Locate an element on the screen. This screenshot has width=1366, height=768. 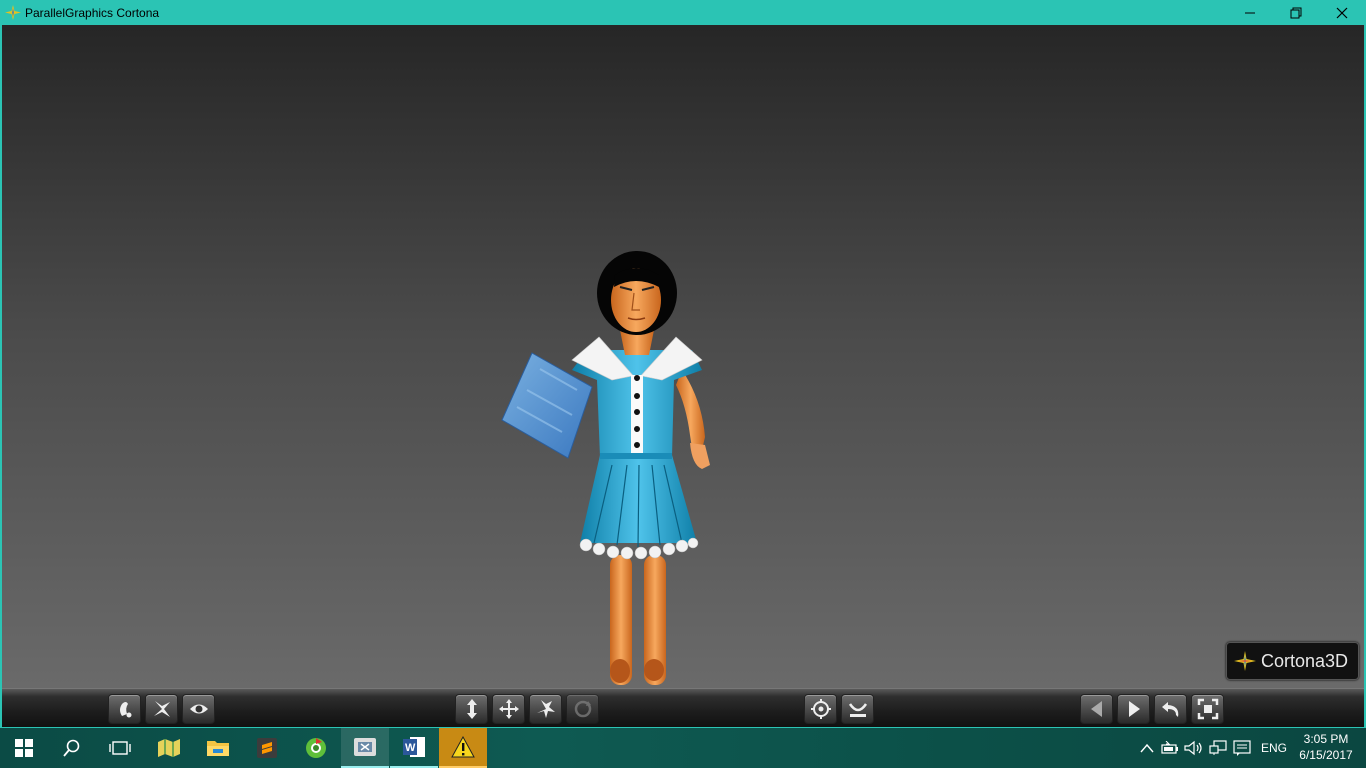
undo-icon is located at coordinates (1169, 709).